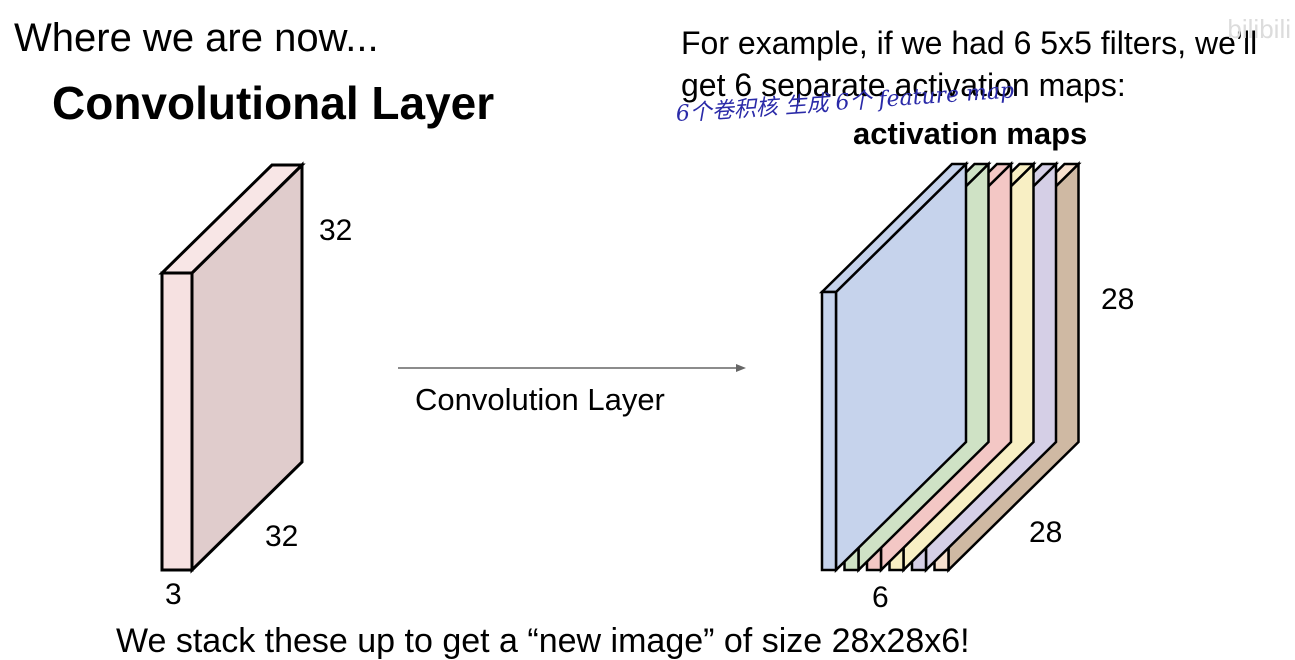  I want to click on activation-map-1-front, so click(829, 431).